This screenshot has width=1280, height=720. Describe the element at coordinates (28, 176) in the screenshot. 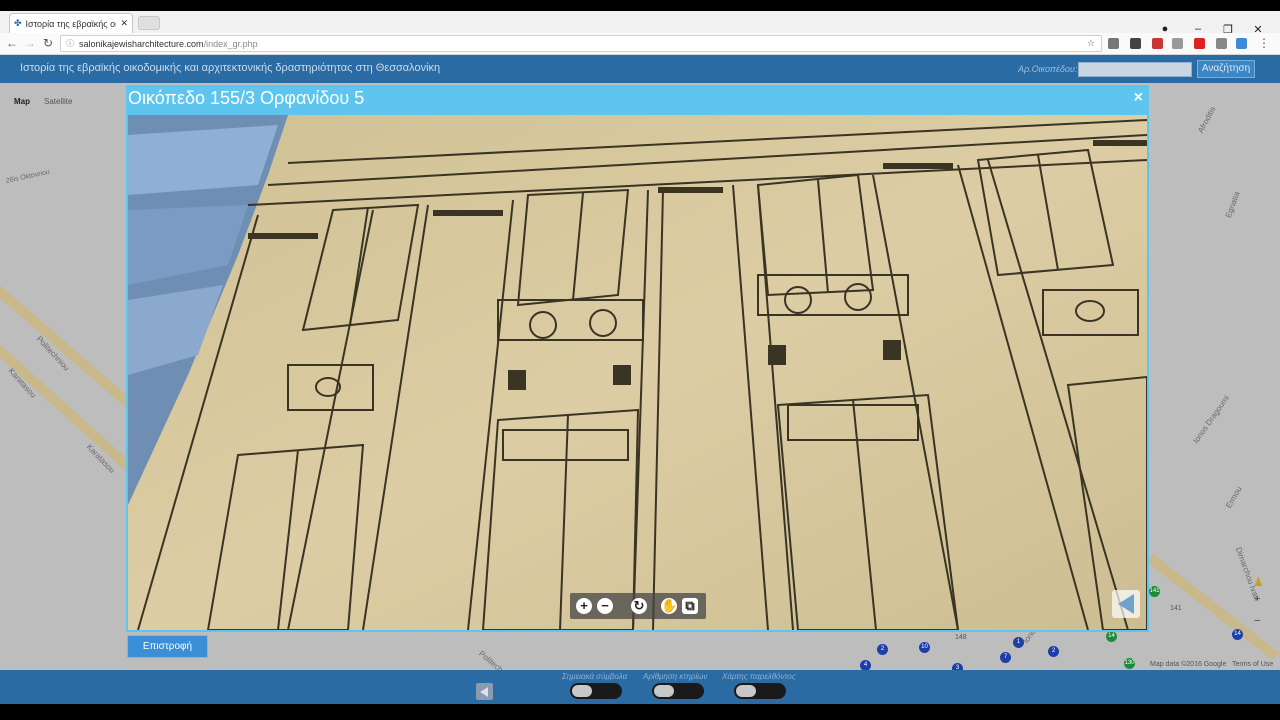

I see `street-label: 26is Oktovriou` at that location.